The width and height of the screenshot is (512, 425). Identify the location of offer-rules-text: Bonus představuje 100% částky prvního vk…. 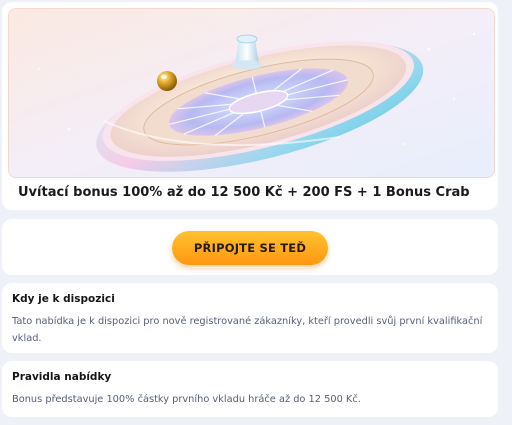
(186, 399).